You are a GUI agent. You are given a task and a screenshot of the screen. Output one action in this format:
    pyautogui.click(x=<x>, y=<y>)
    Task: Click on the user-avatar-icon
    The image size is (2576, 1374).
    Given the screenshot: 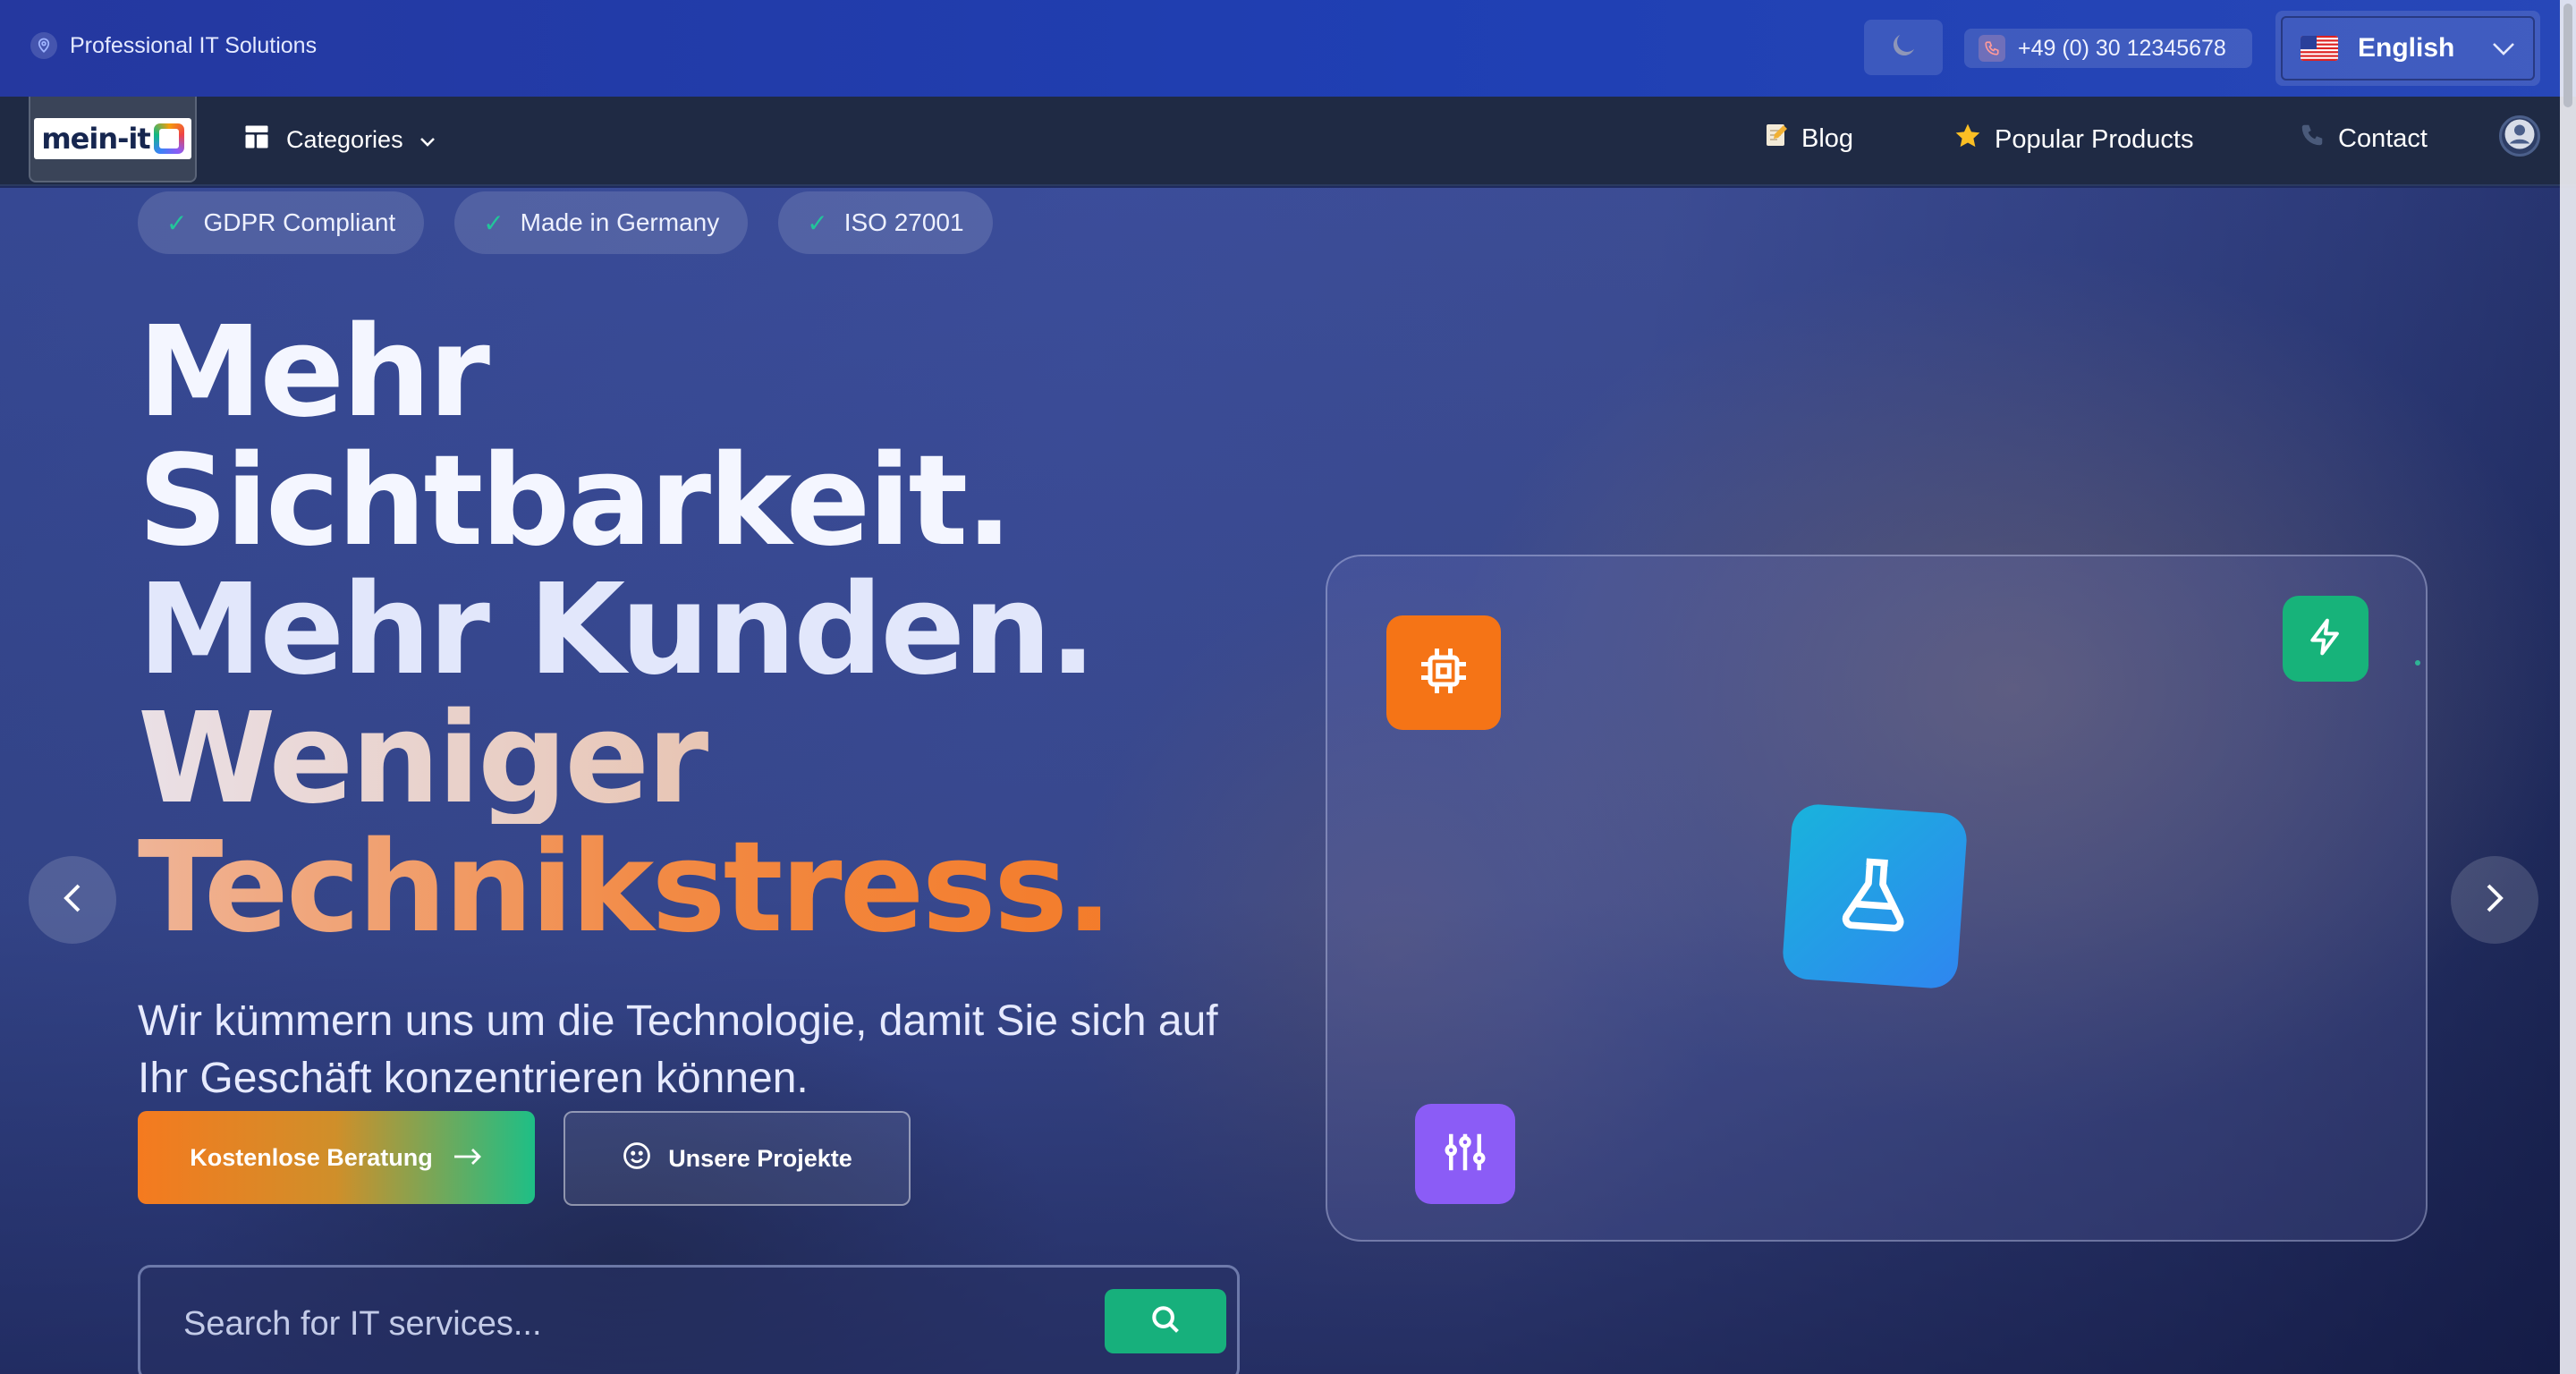 What is the action you would take?
    pyautogui.click(x=2520, y=136)
    